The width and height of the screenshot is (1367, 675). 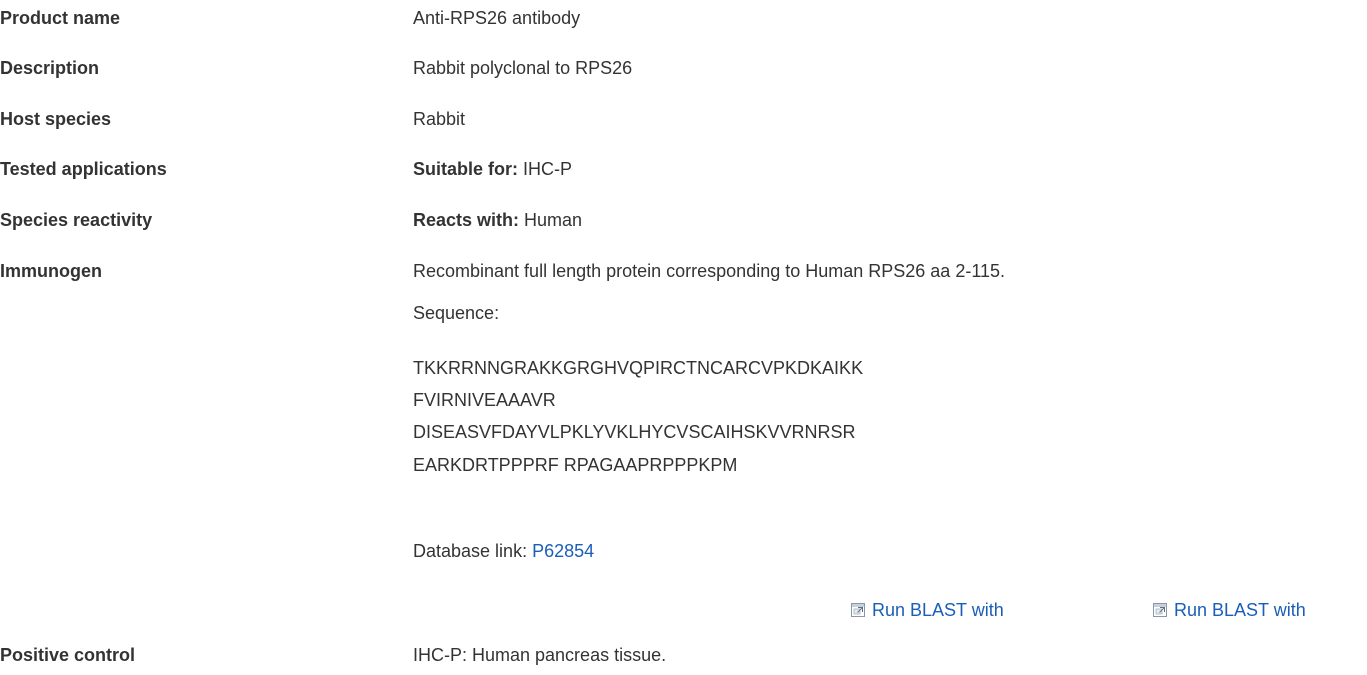 What do you see at coordinates (575, 465) in the screenshot?
I see `sequence-line: EARKDRTPPPRF RPAGAAPRPPPKPM` at bounding box center [575, 465].